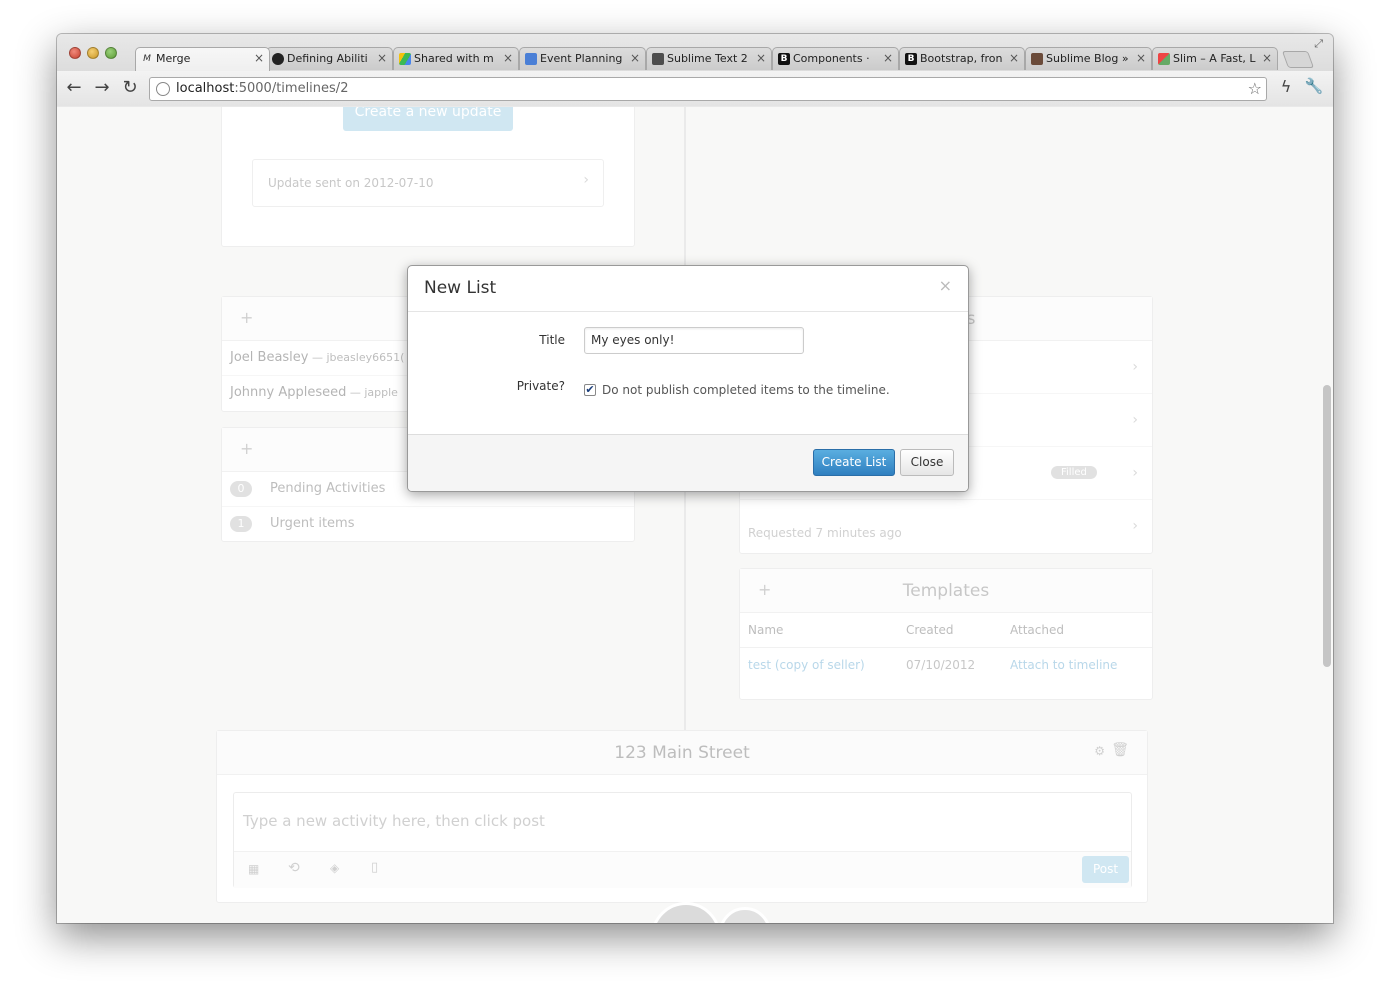 This screenshot has width=1390, height=1002. What do you see at coordinates (460, 288) in the screenshot?
I see `modal-title: New List` at bounding box center [460, 288].